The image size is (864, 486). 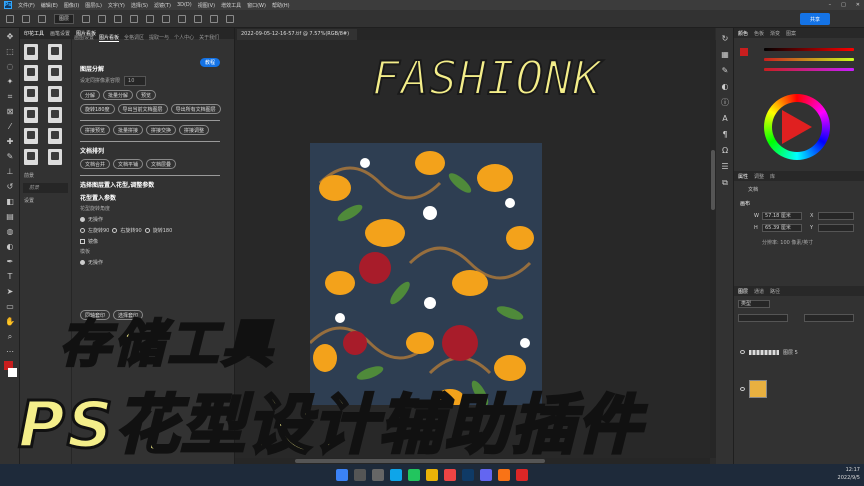 What do you see at coordinates (214, 18) in the screenshot?
I see `more-options-icon` at bounding box center [214, 18].